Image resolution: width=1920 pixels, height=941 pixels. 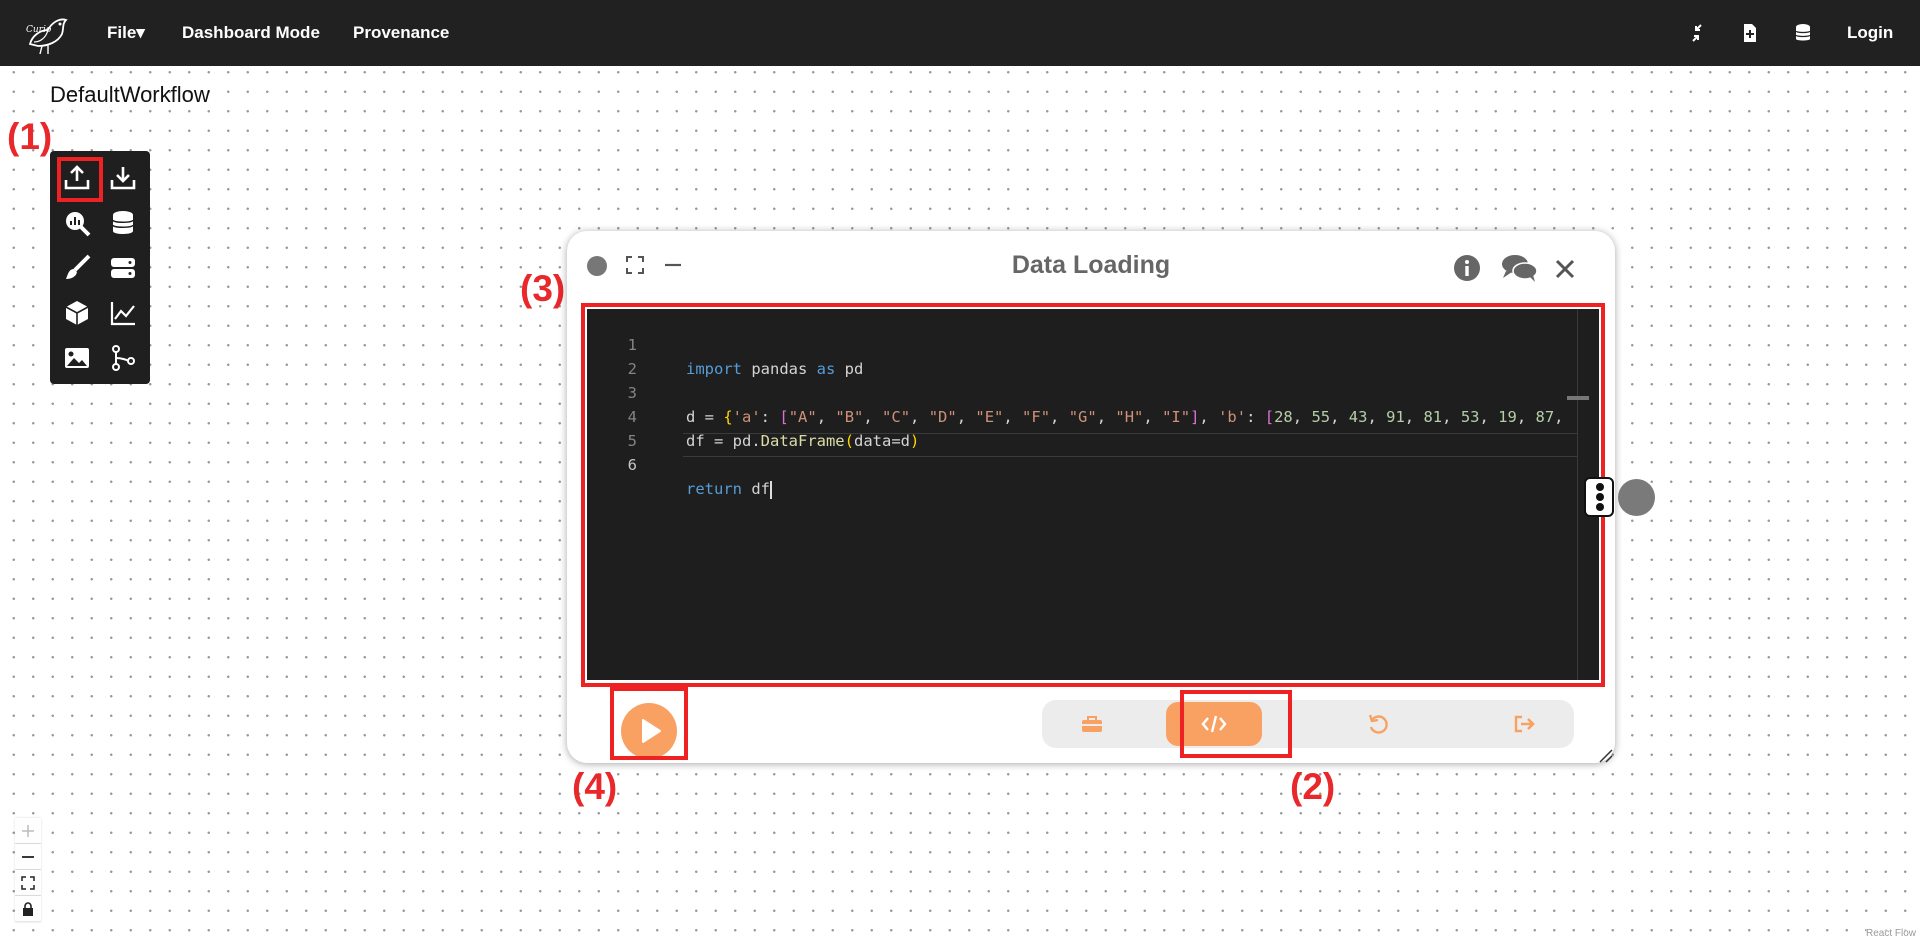 What do you see at coordinates (1636, 497) in the screenshot?
I see `output-port` at bounding box center [1636, 497].